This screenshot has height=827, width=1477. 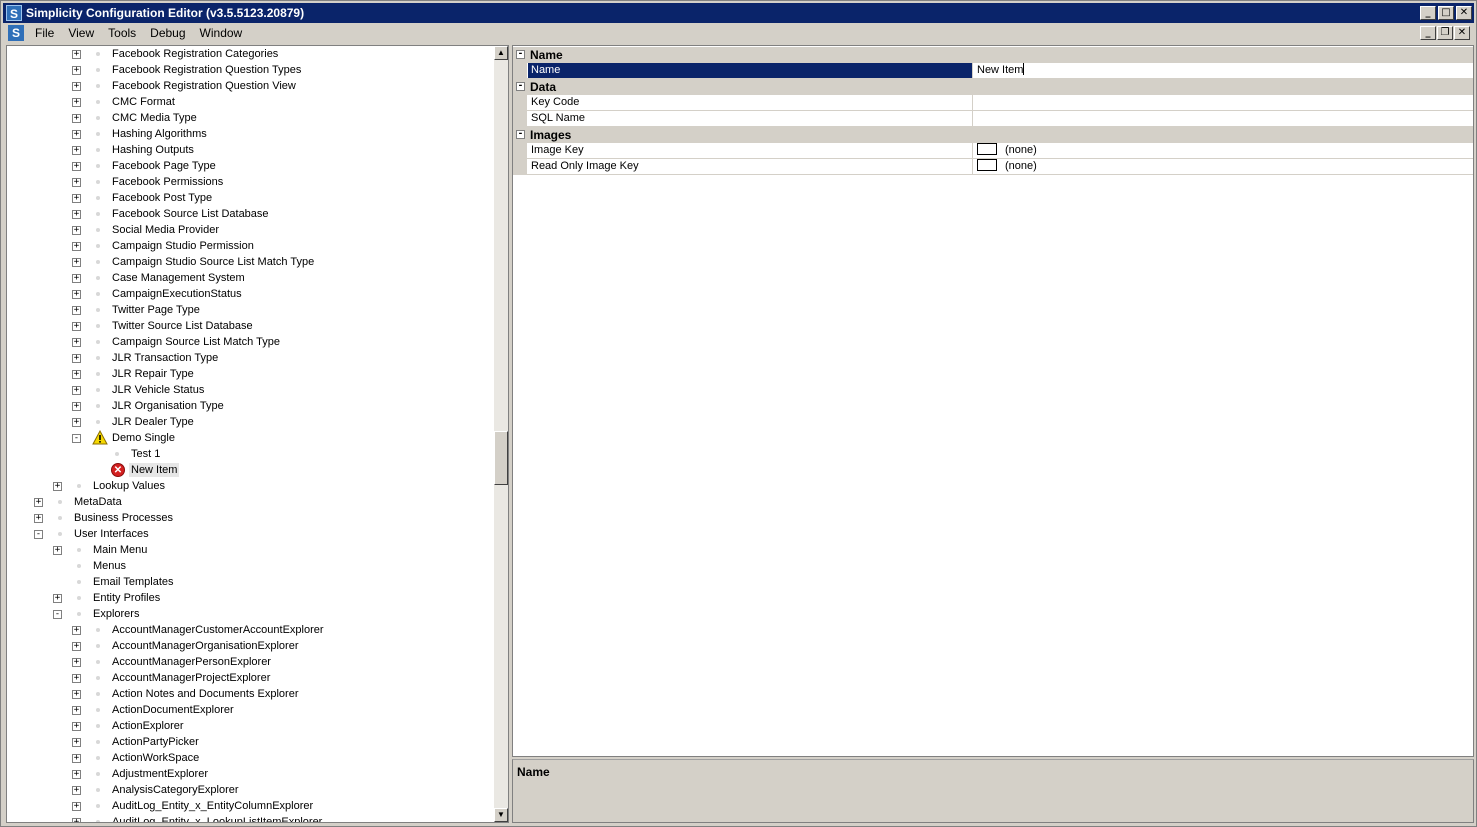 I want to click on menu-window: Window, so click(x=221, y=33).